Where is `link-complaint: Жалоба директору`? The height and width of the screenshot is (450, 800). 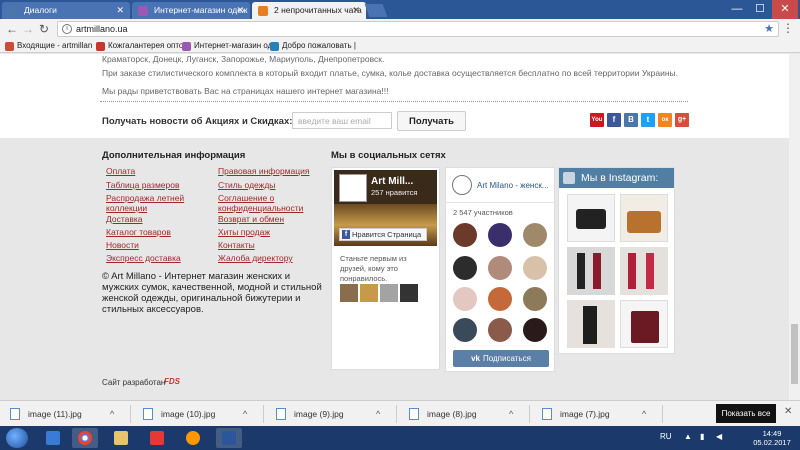 link-complaint: Жалоба директору is located at coordinates (255, 258).